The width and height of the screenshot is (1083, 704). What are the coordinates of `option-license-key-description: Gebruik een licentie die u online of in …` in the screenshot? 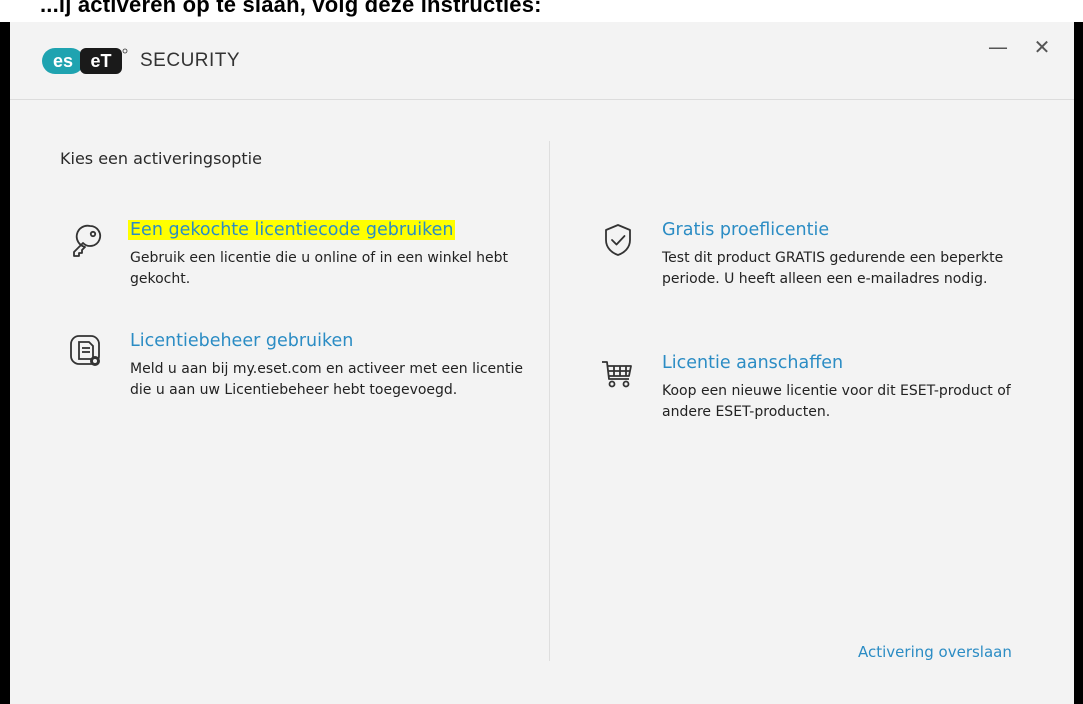 It's located at (319, 268).